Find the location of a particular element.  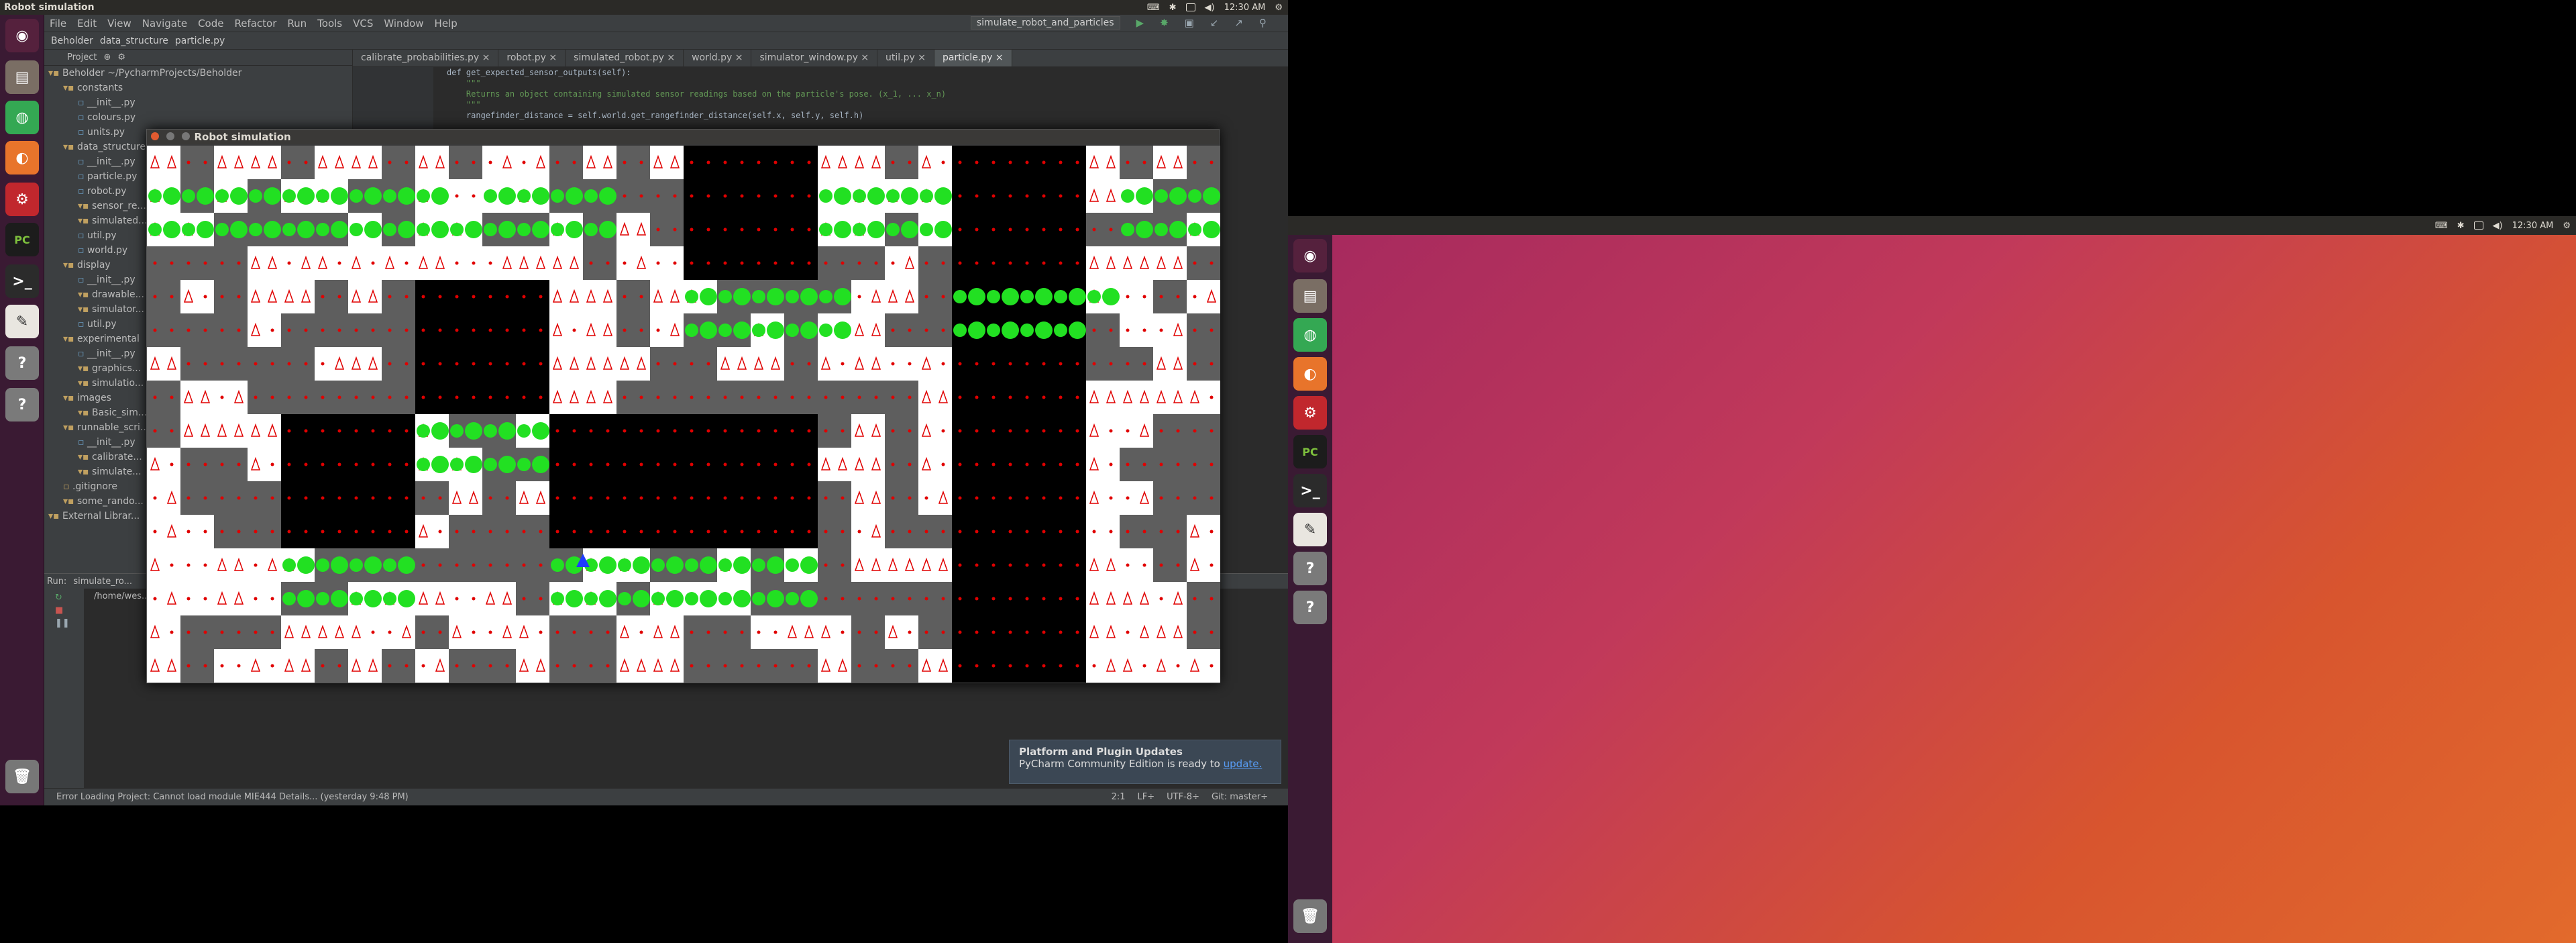

editor-tab: util.py × is located at coordinates (905, 58).